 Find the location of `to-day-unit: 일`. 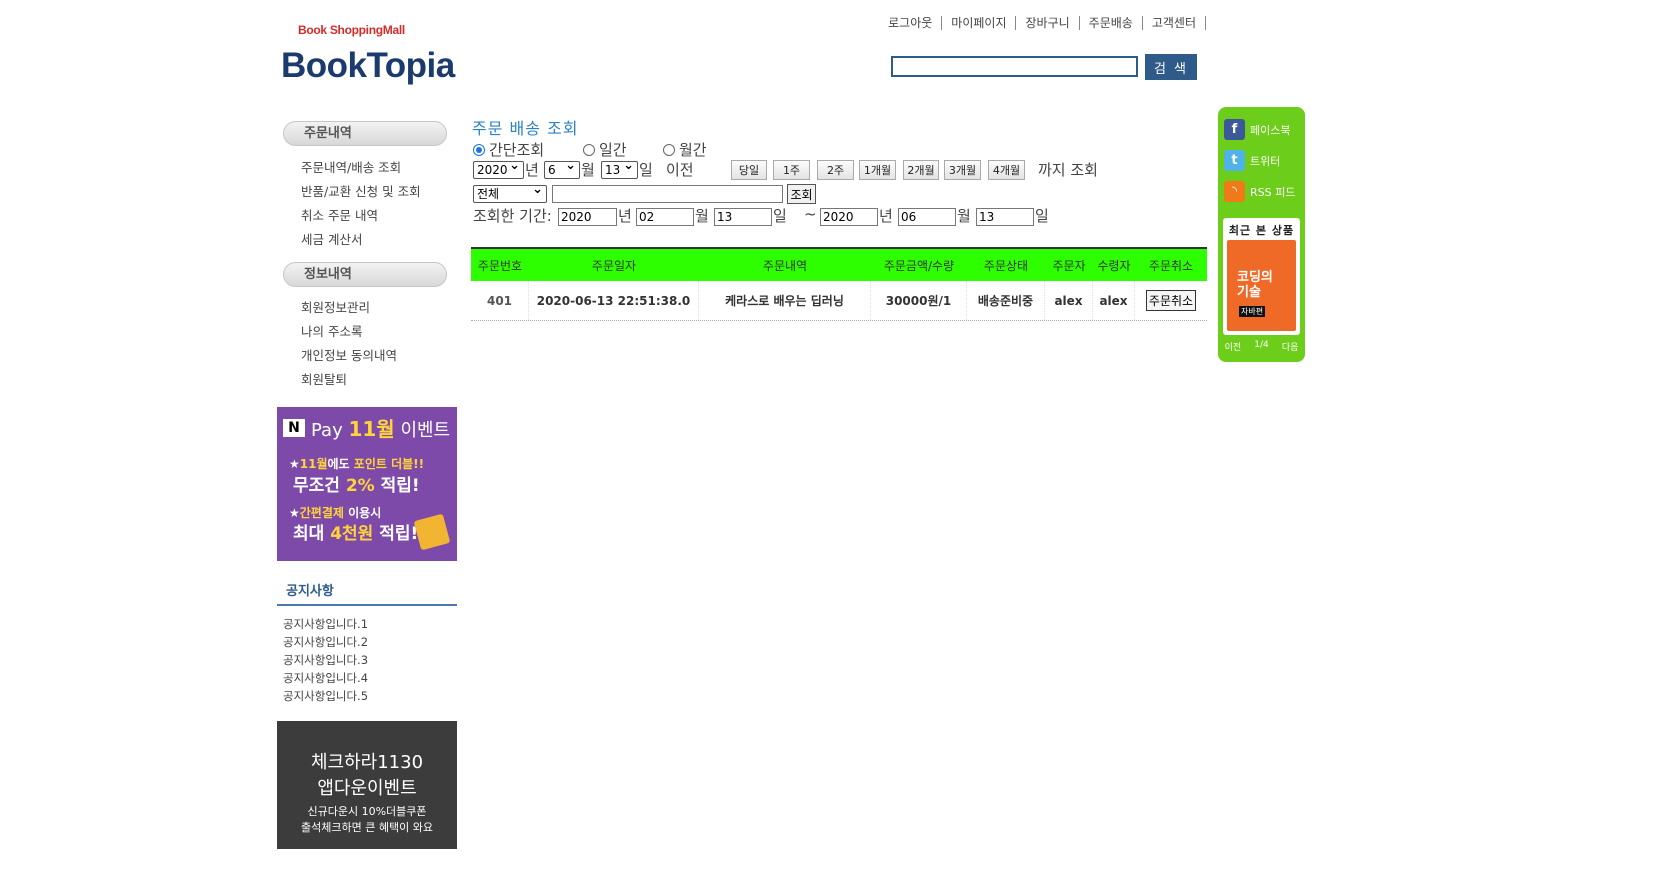

to-day-unit: 일 is located at coordinates (1042, 216).